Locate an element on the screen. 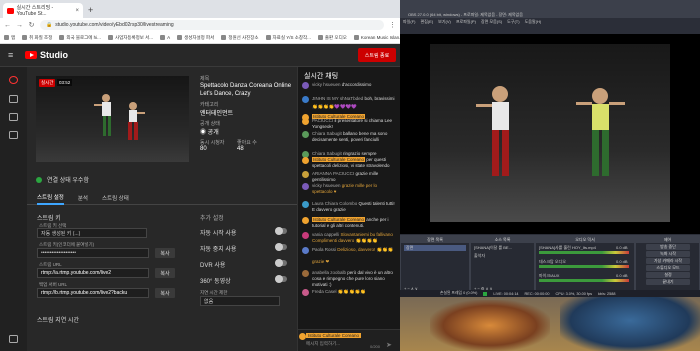 The image size is (700, 351). obs-menu-item: 도움말(H) is located at coordinates (533, 22).